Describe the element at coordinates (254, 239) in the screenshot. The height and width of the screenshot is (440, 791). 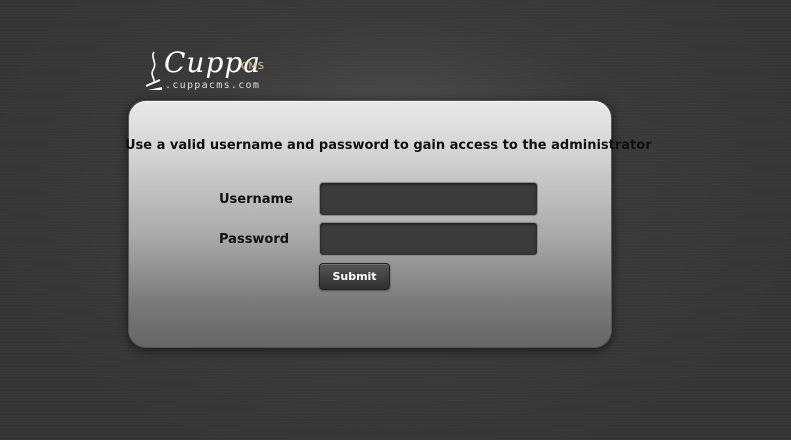
I see `password-label: Password` at that location.